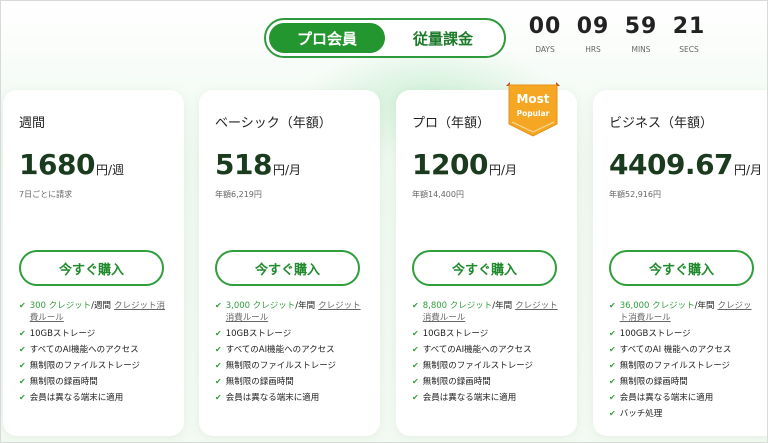 Image resolution: width=768 pixels, height=443 pixels. What do you see at coordinates (94, 312) in the screenshot?
I see `feature-item-credits: ✔ 300 クレジット/週間 クレジット消費ルール` at bounding box center [94, 312].